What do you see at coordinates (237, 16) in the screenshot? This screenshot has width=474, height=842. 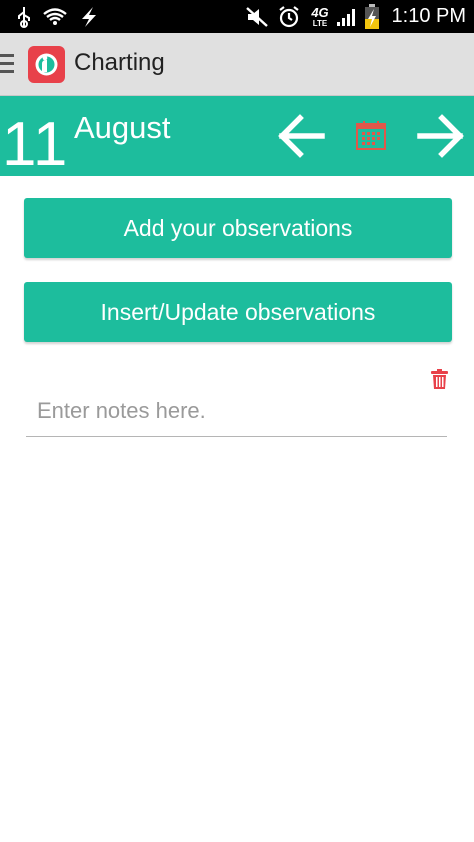 I see `status-bar: 4G LTE 1:10 PM` at bounding box center [237, 16].